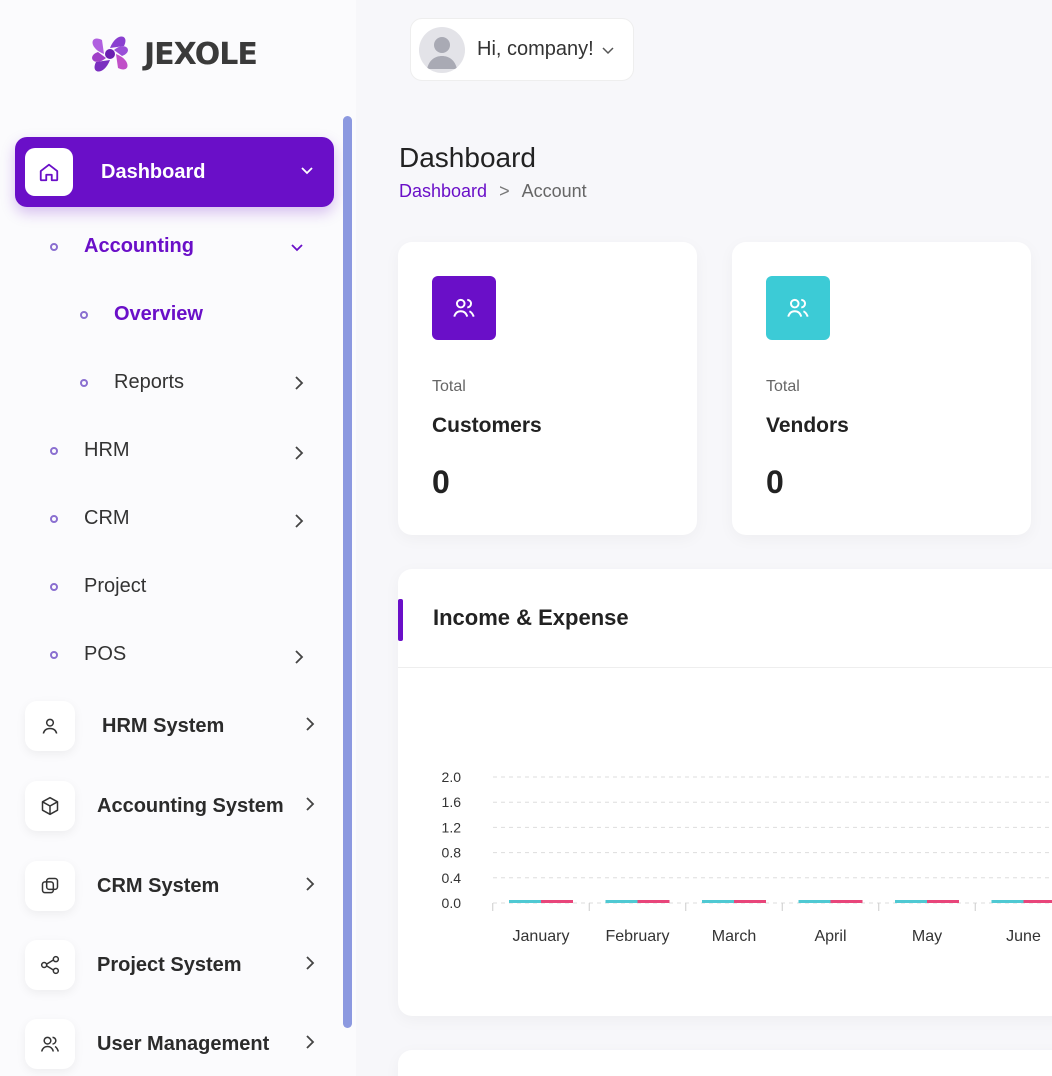  Describe the element at coordinates (881, 388) in the screenshot. I see `stat-card-vendors: Total Vendors 0` at that location.